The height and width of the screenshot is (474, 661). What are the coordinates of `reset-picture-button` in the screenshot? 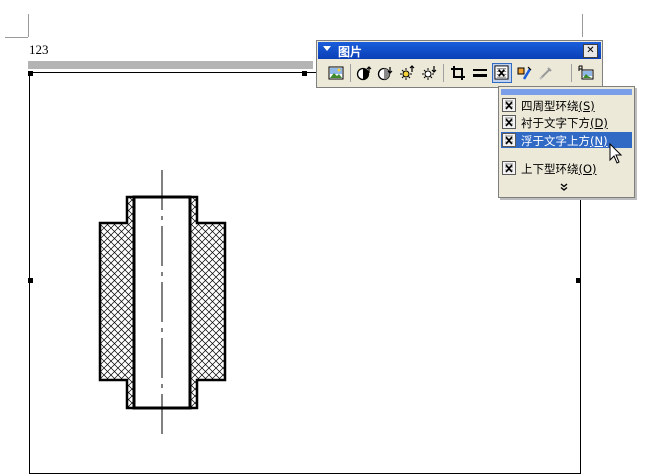 It's located at (586, 73).